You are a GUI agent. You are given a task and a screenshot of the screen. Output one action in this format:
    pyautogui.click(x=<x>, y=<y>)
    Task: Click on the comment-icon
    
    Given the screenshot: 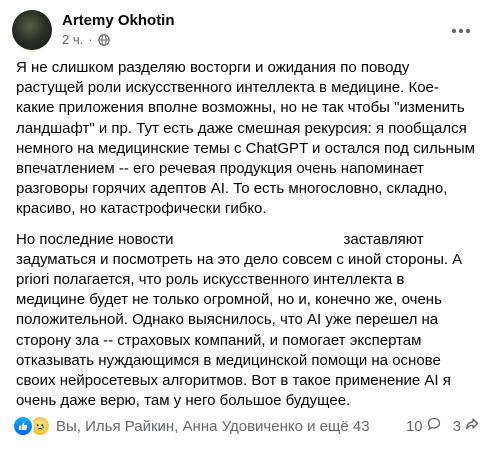 What is the action you would take?
    pyautogui.click(x=434, y=426)
    